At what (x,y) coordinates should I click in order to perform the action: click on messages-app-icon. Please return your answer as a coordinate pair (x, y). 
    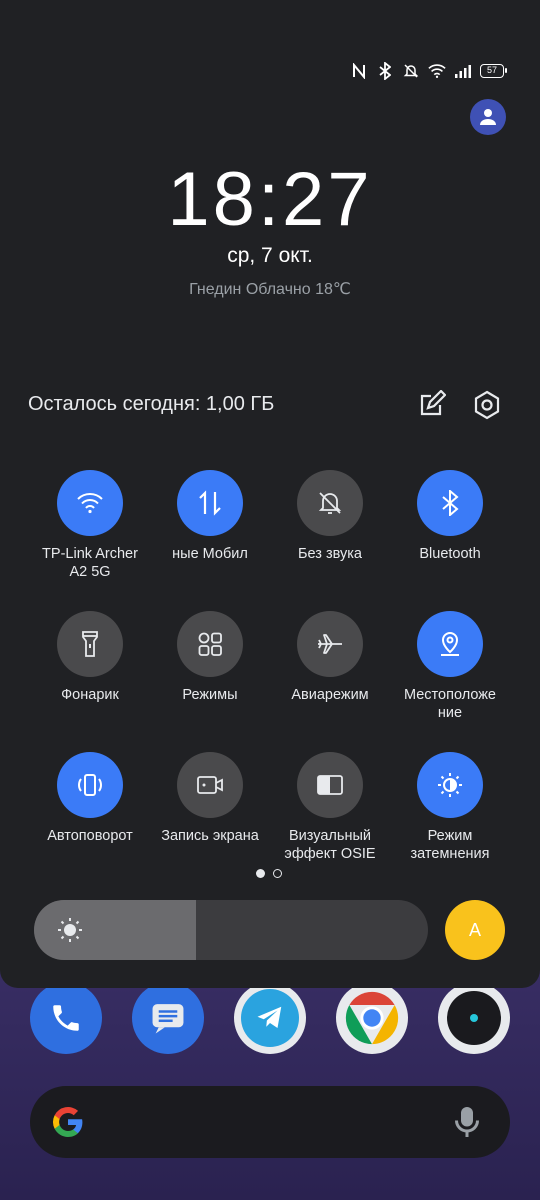
    Looking at the image, I should click on (168, 1018).